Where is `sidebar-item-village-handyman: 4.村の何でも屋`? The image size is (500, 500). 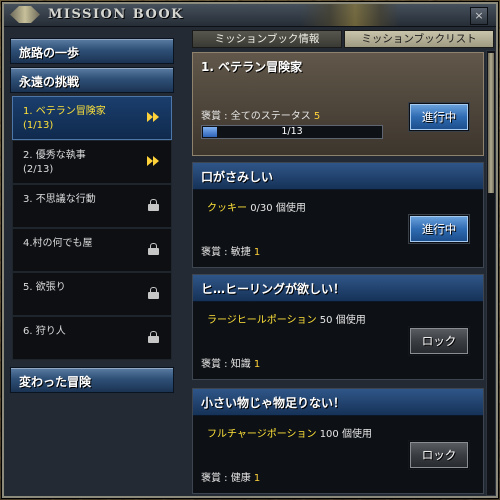
sidebar-item-village-handyman: 4.村の何でも屋 is located at coordinates (92, 250).